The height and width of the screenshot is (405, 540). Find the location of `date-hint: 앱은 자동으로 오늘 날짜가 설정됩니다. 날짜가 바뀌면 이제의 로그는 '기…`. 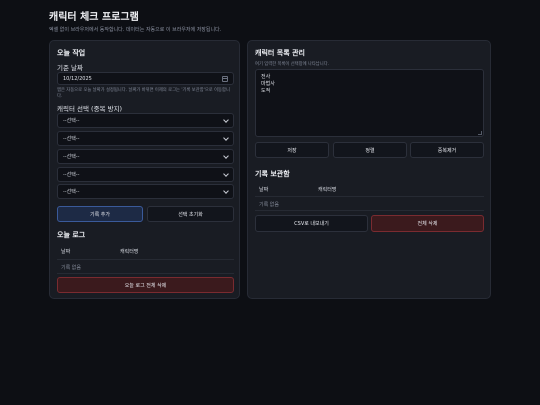

date-hint: 앱은 자동으로 오늘 날짜가 설정됩니다. 날짜가 바뀌면 이제의 로그는 '기… is located at coordinates (143, 93).